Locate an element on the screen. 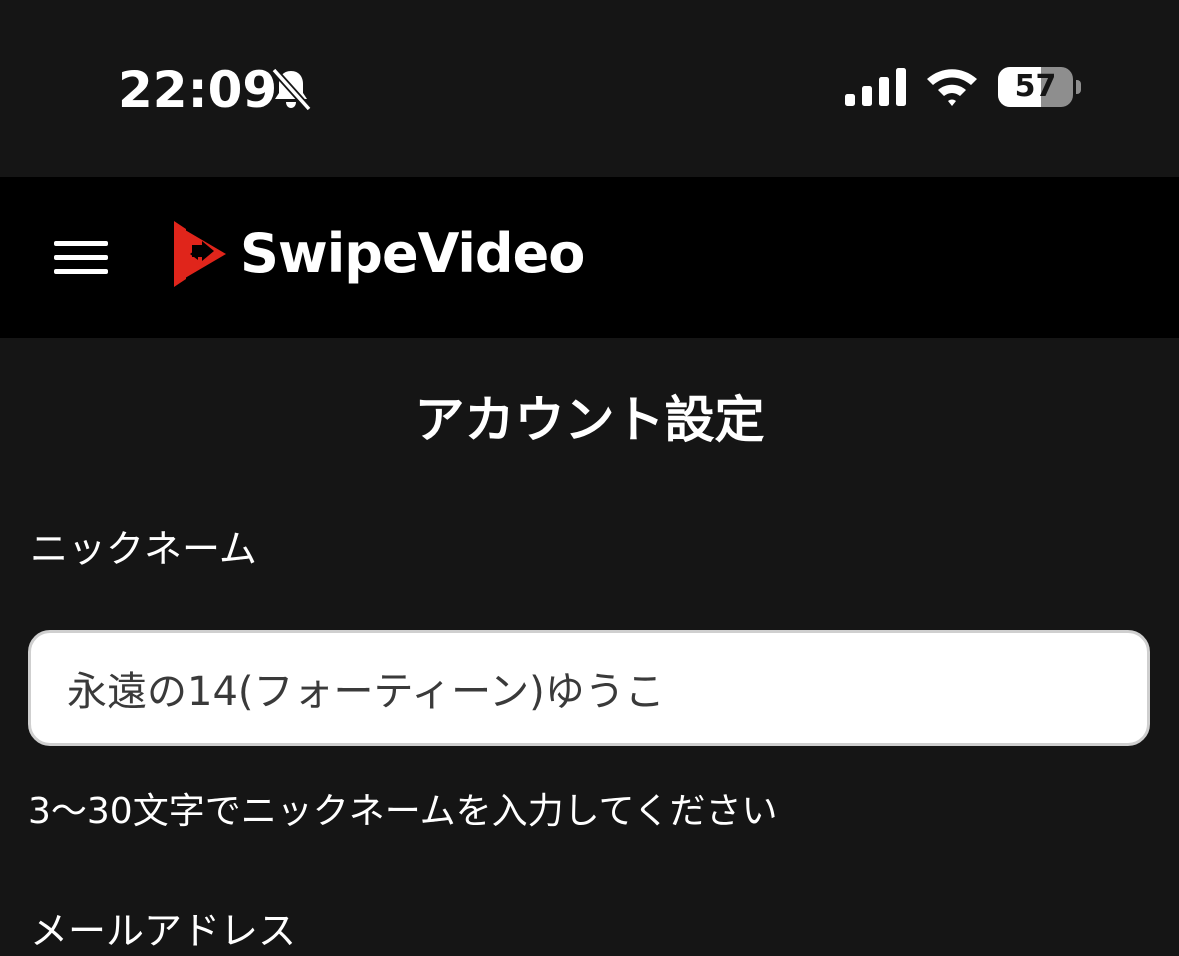 This screenshot has height=956, width=1179. brand-name: SwipeVideo is located at coordinates (412, 254).